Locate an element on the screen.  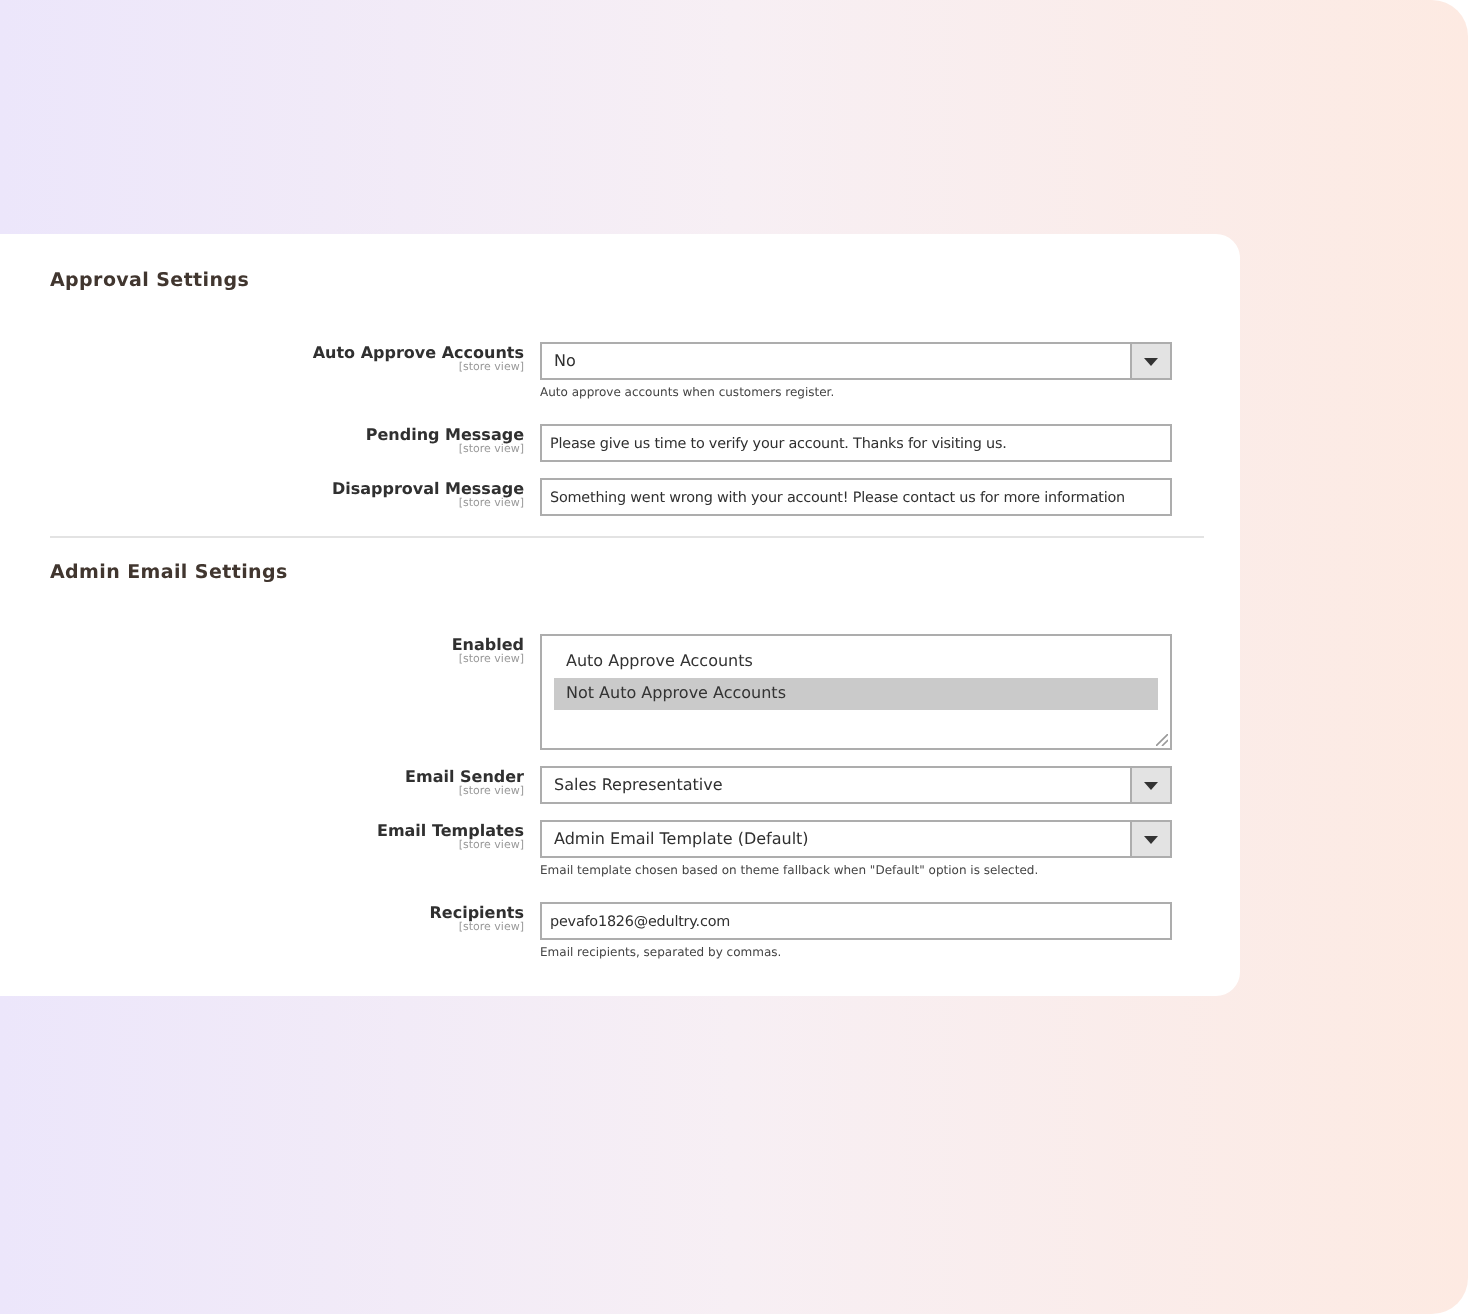
resize-grip-icon is located at coordinates (1162, 740).